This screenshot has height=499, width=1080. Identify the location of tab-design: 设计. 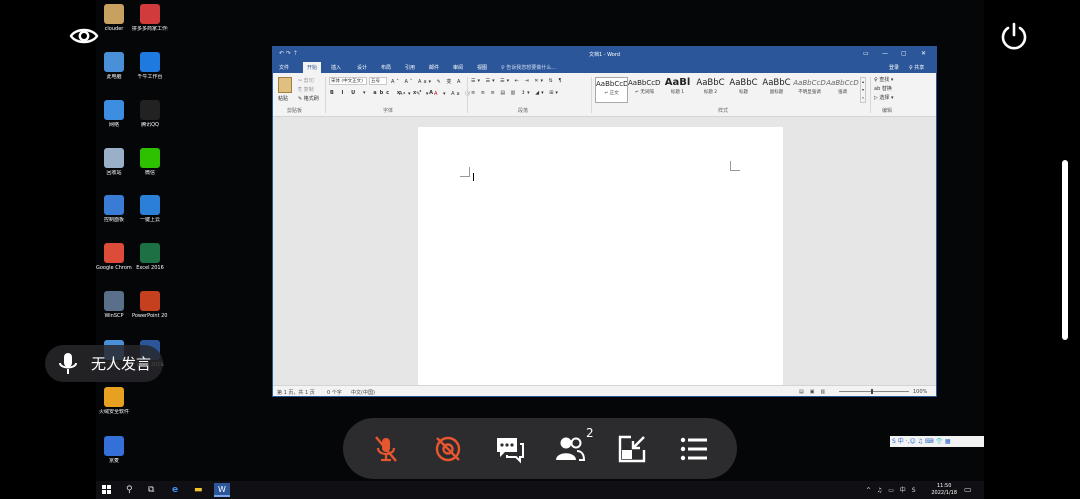
(362, 67).